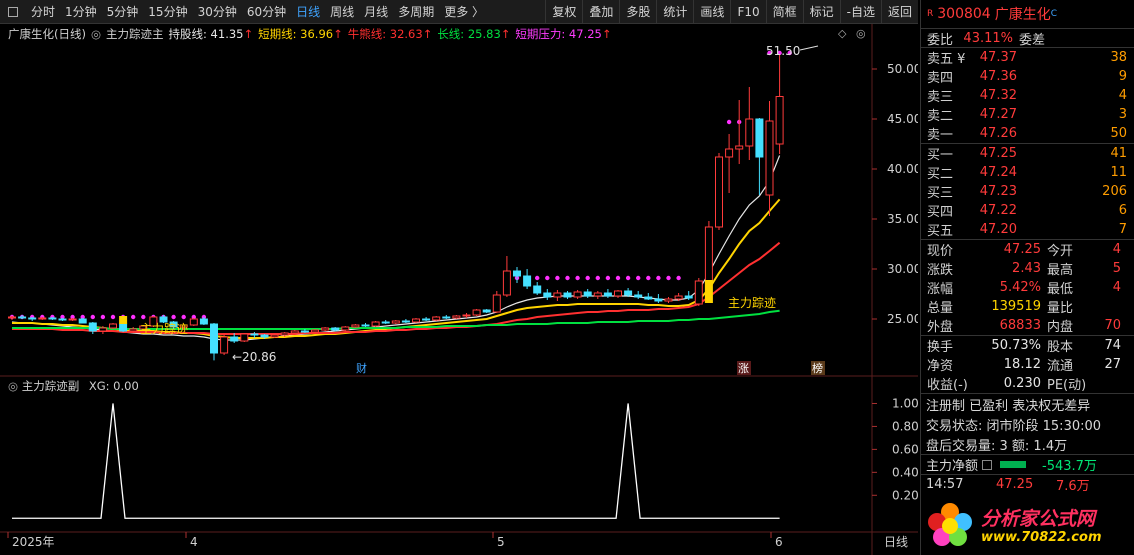 The height and width of the screenshot is (555, 1134). Describe the element at coordinates (905, 403) in the screenshot. I see `sub-y-tick-label: 1.00` at that location.